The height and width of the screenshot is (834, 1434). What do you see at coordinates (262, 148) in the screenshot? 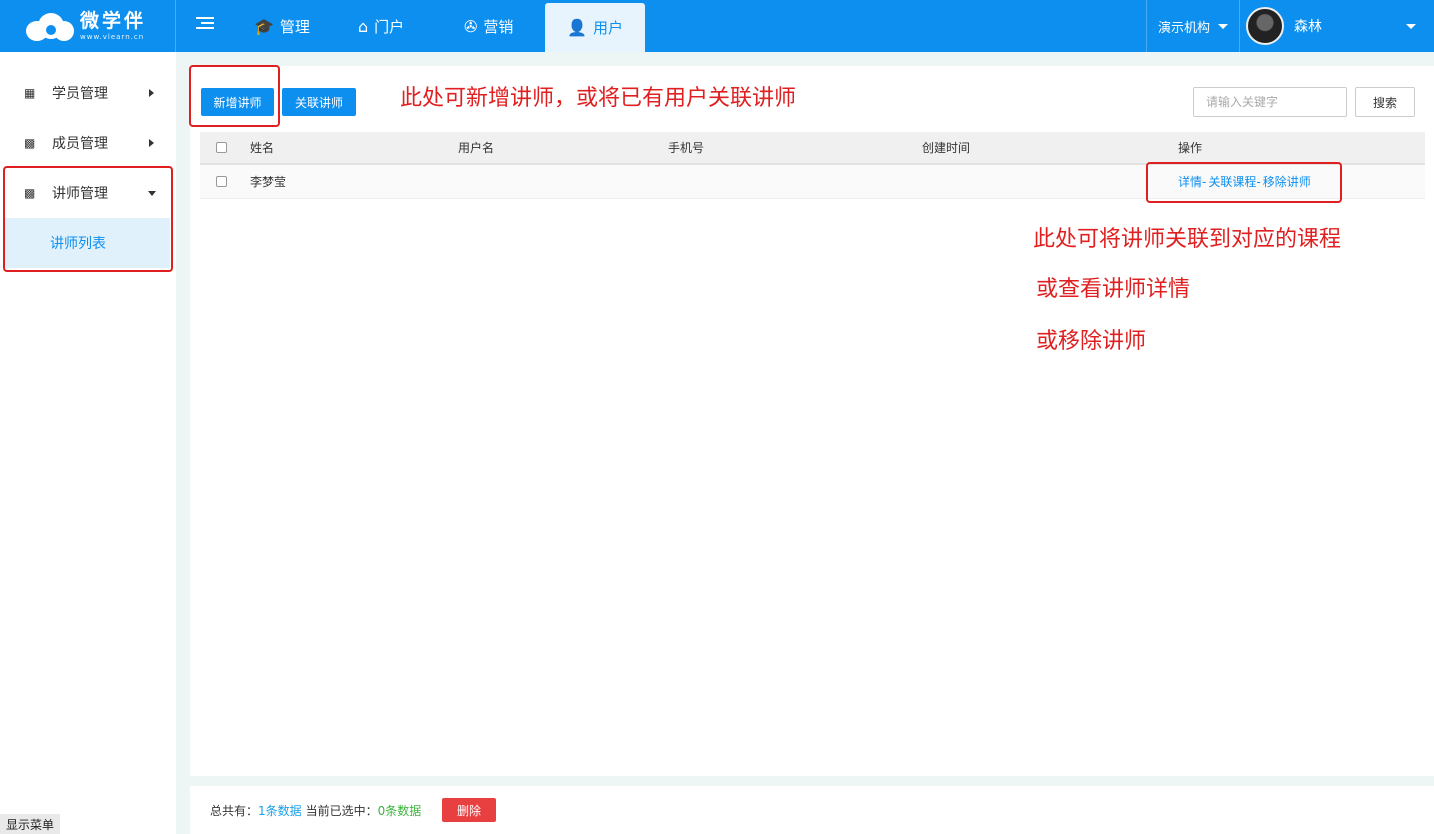
I see `column-header-name: 姓名` at bounding box center [262, 148].